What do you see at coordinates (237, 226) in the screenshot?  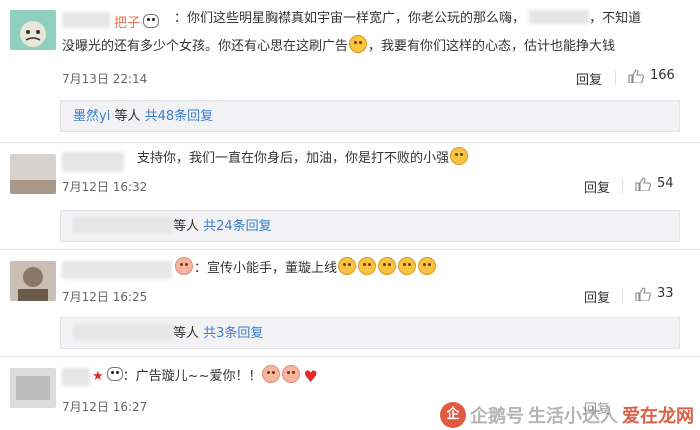 I see `thread-count-link: 共24条回复` at bounding box center [237, 226].